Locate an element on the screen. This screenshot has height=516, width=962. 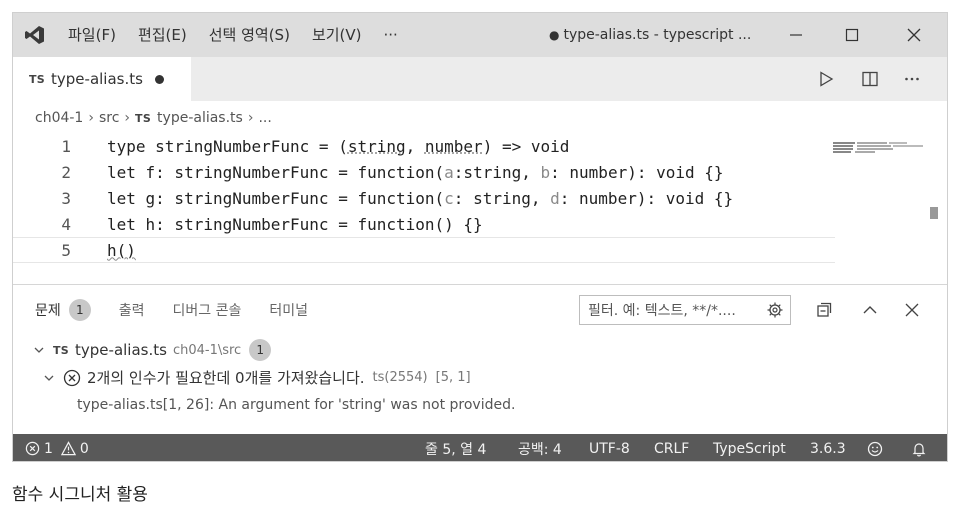
tab-debug-console: 디버그 콘솔 is located at coordinates (207, 310).